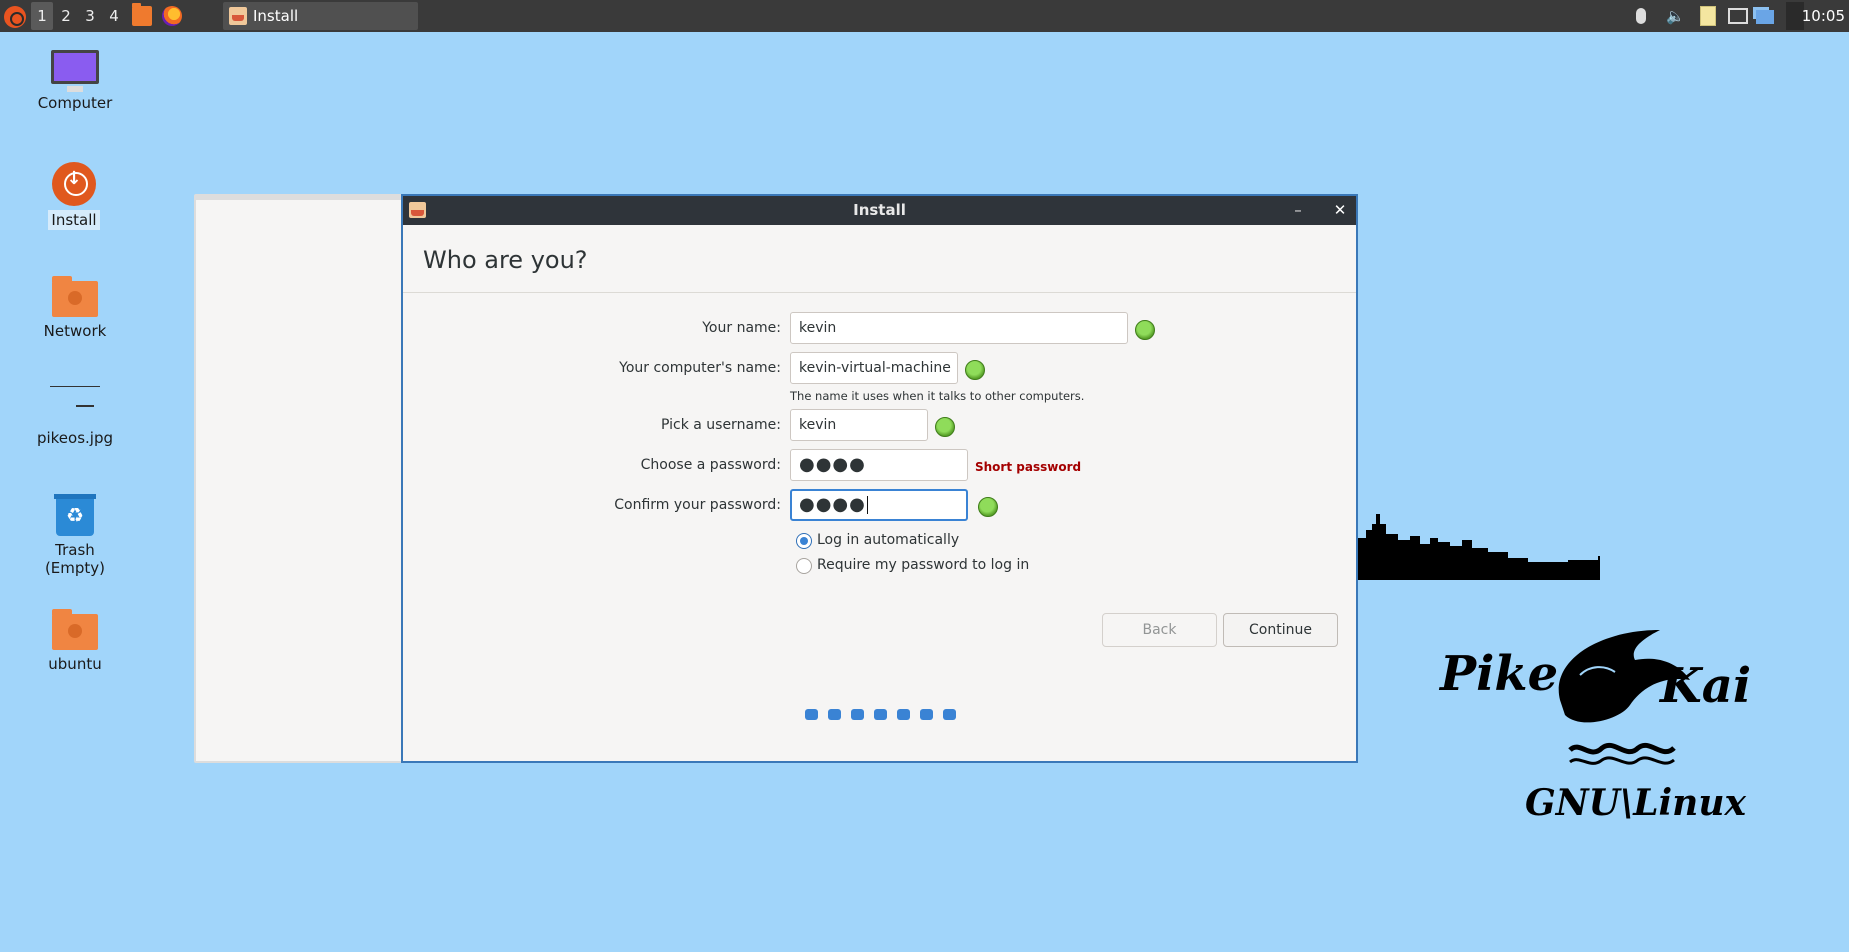  What do you see at coordinates (1704, 686) in the screenshot?
I see `svg-text: Kai` at bounding box center [1704, 686].